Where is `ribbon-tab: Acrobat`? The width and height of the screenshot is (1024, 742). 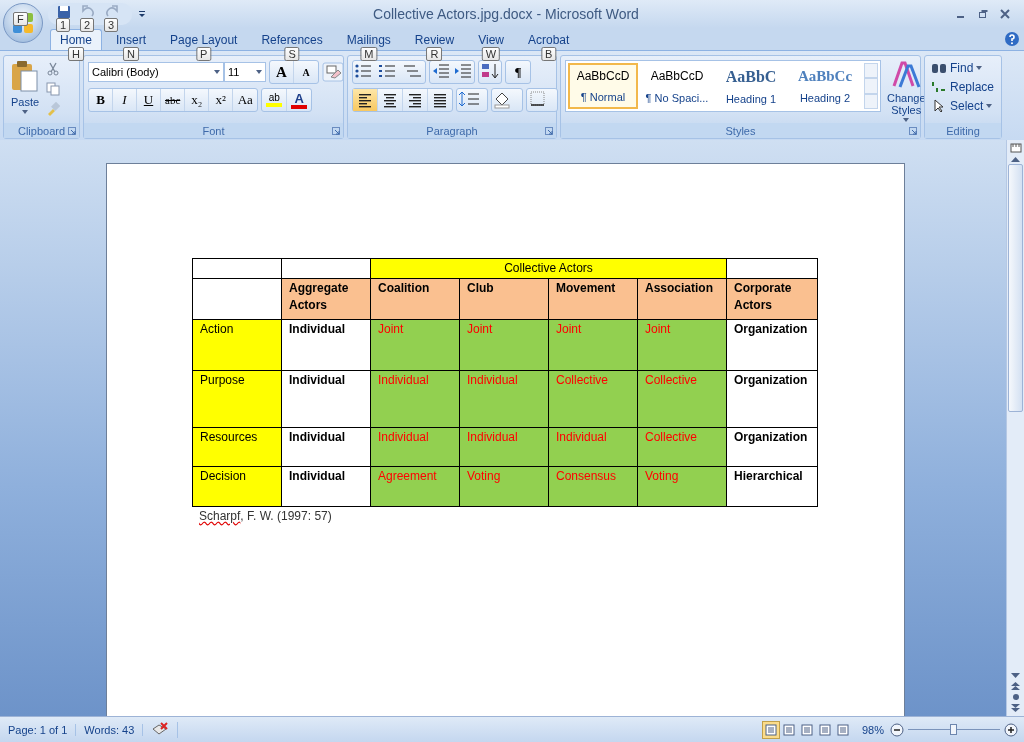 ribbon-tab: Acrobat is located at coordinates (548, 39).